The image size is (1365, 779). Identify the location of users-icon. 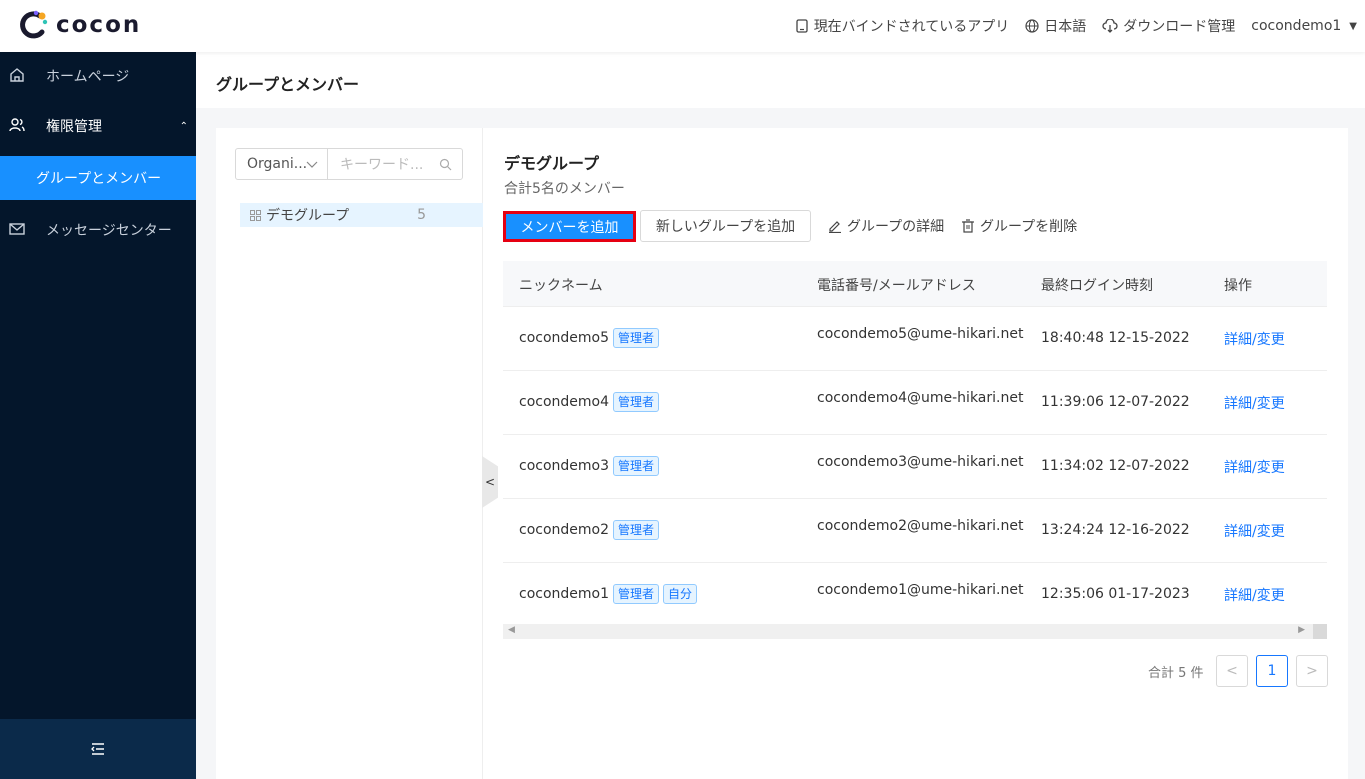
(17, 125).